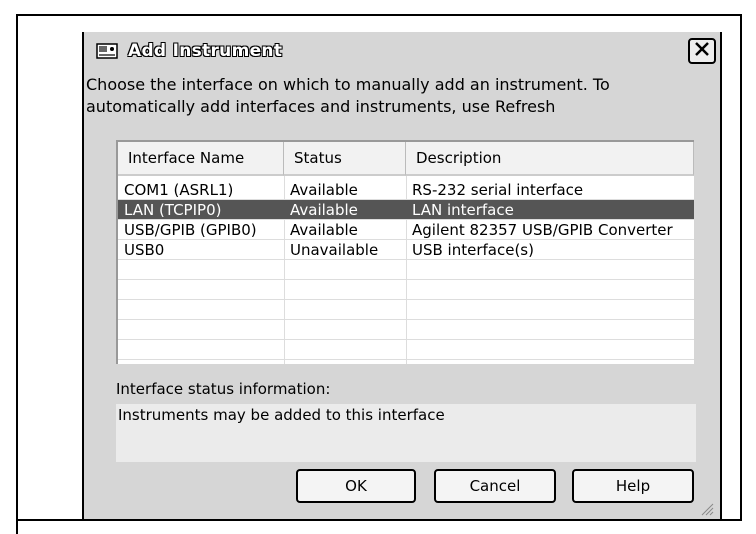  What do you see at coordinates (495, 486) in the screenshot?
I see `cancel-button: Cancel` at bounding box center [495, 486].